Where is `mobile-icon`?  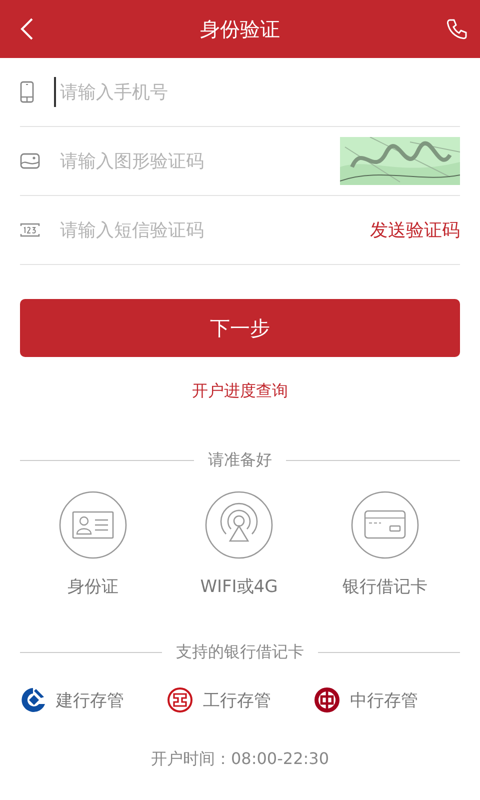 mobile-icon is located at coordinates (27, 92).